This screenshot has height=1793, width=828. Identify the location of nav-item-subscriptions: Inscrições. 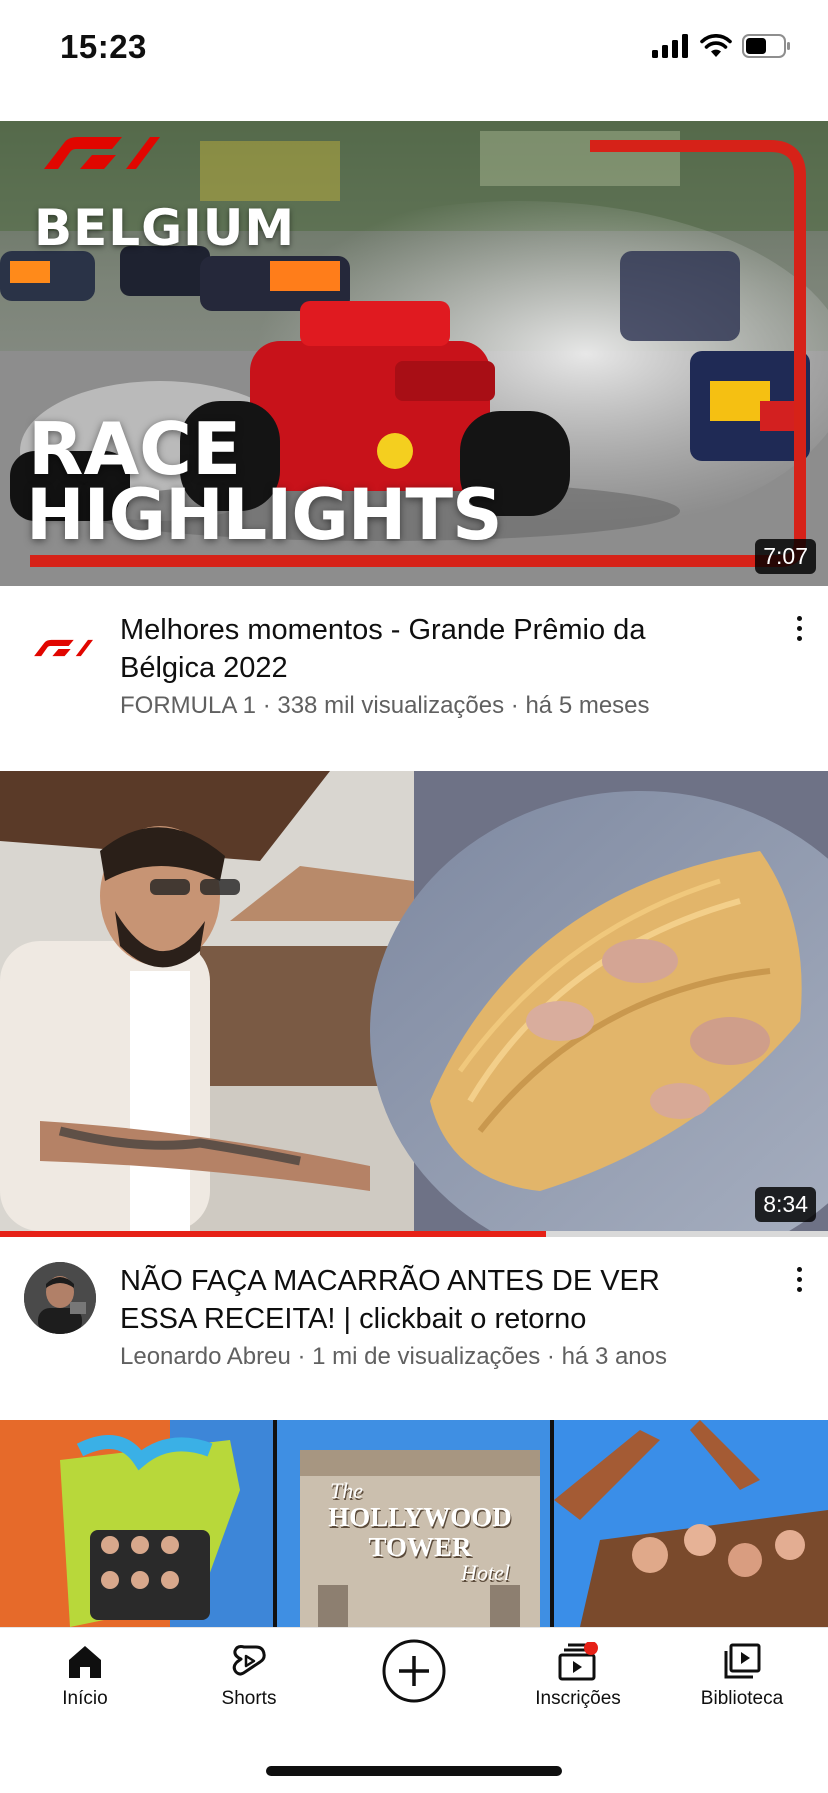
(578, 1676).